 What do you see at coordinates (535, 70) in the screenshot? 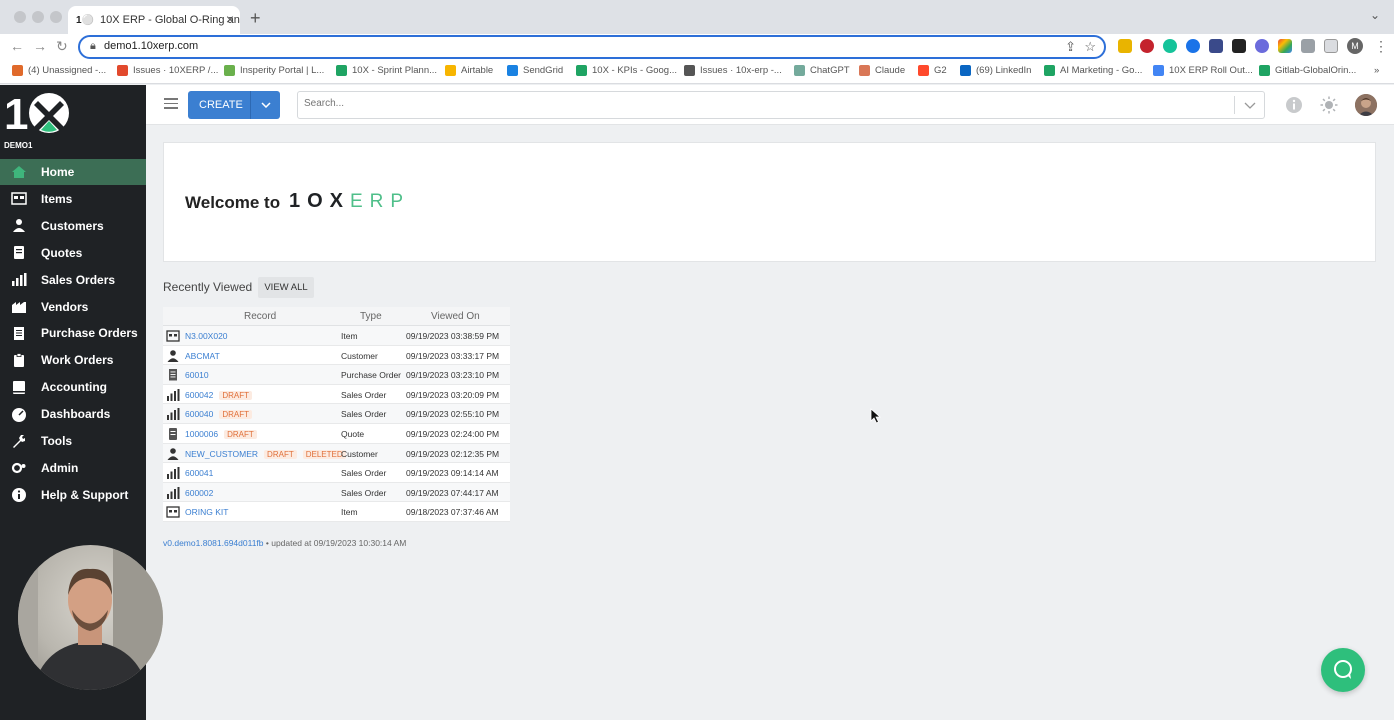
I see `bookmark-item: SendGrid` at bounding box center [535, 70].